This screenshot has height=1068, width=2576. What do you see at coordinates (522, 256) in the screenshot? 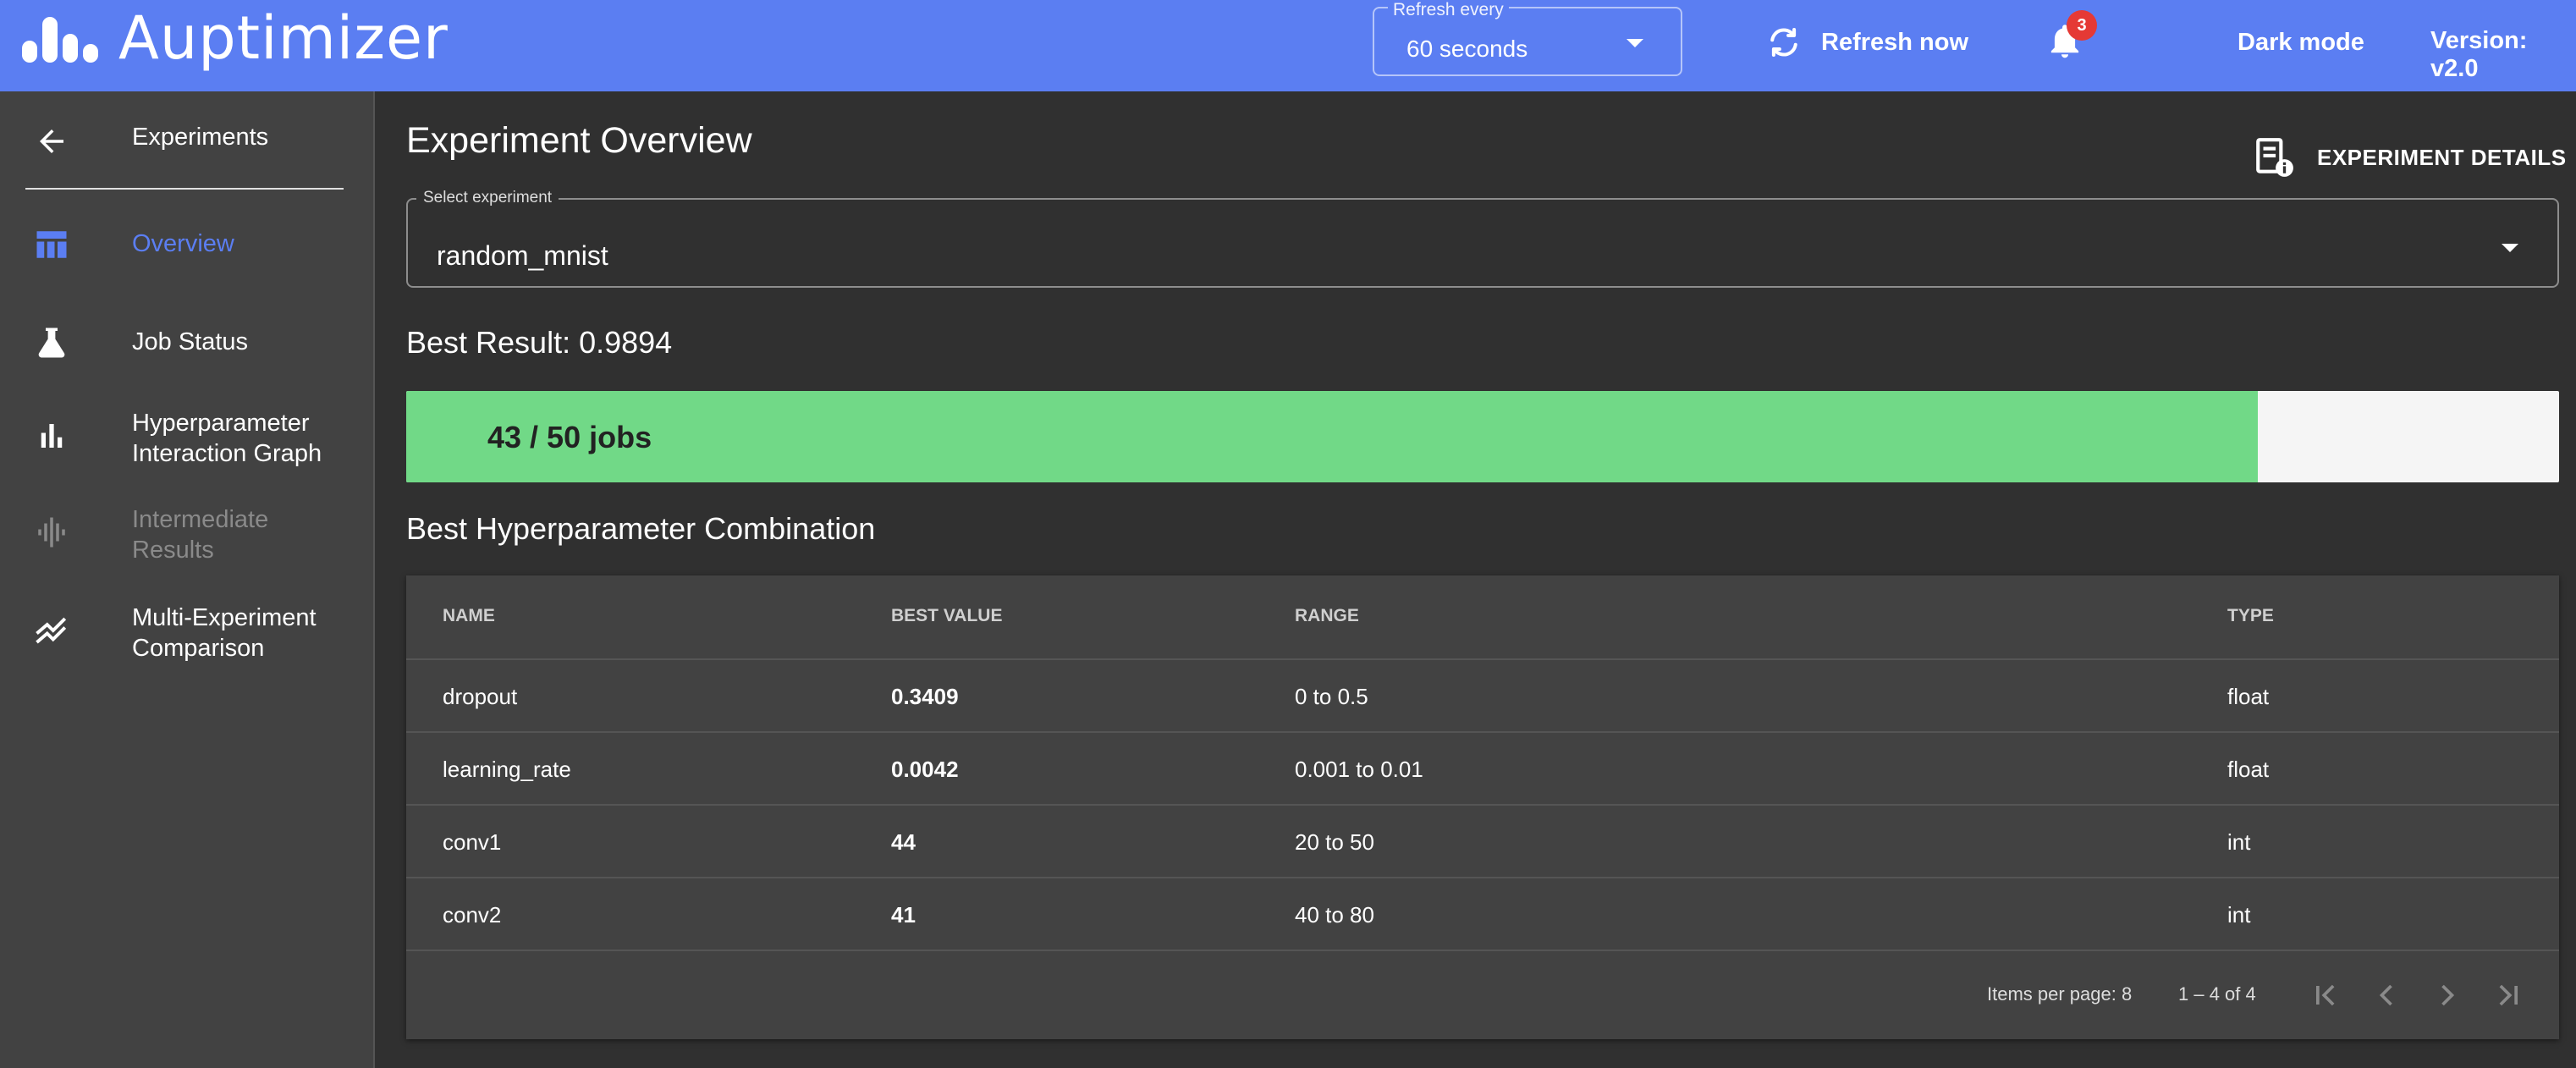
I see `experiment-select-value: random_mnist` at bounding box center [522, 256].